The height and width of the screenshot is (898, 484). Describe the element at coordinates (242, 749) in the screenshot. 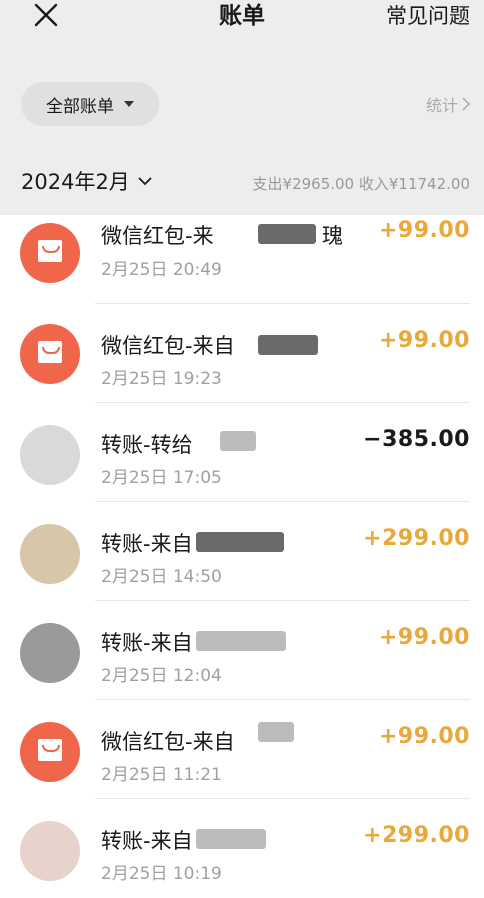

I see `transaction-row: 微信红包-来自 2月25日 11:21 +99.00` at that location.